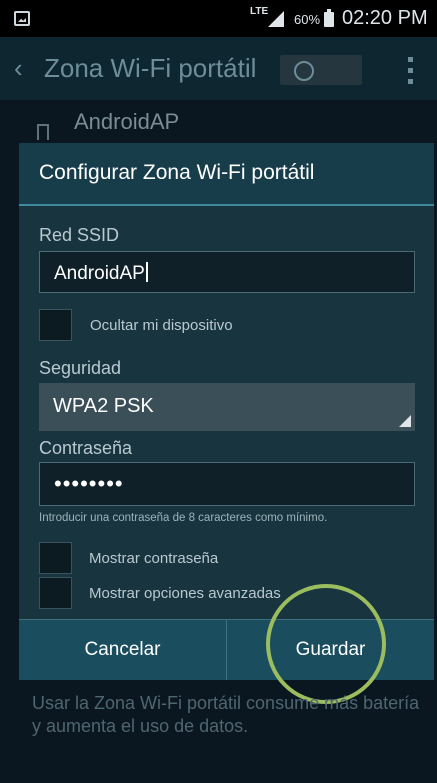  Describe the element at coordinates (103, 406) in the screenshot. I see `security-value: WPA2 PSK` at that location.